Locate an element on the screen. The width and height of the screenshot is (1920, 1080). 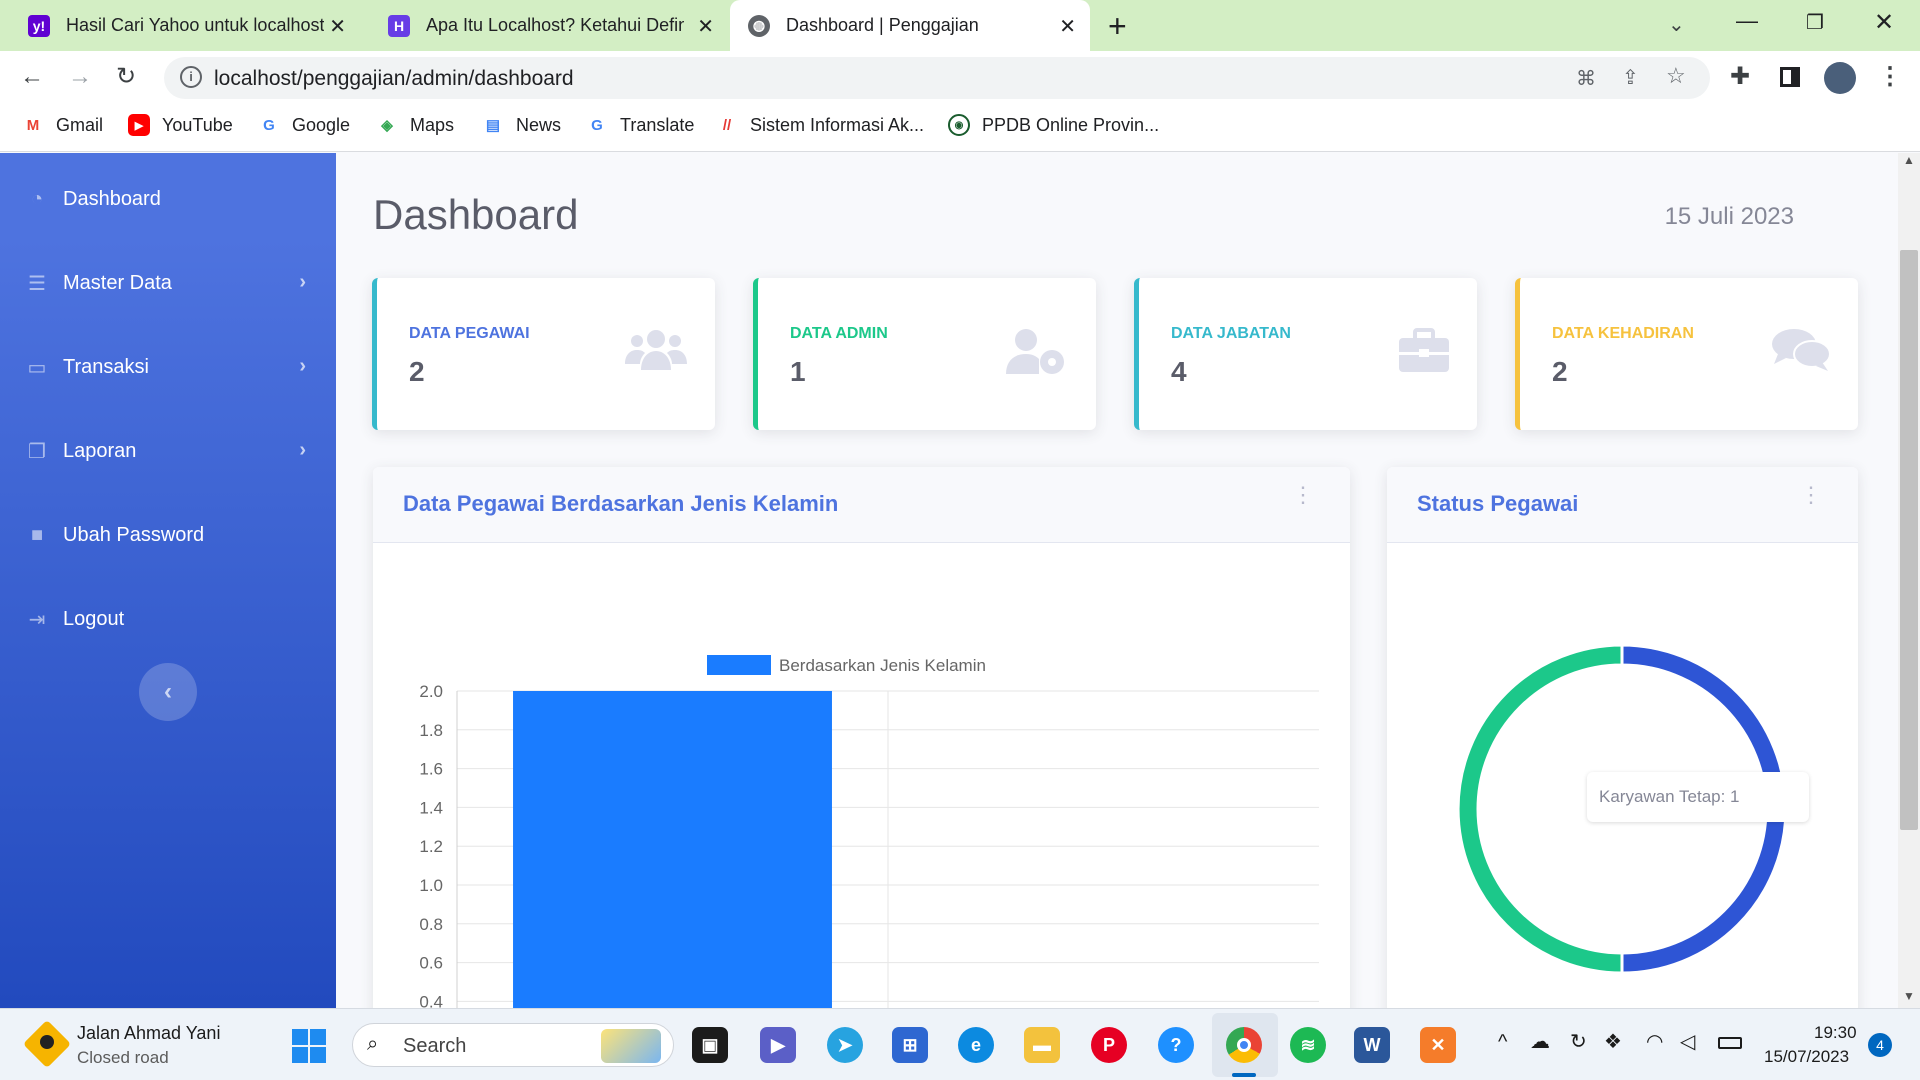
sidebar-item-dashboard: ◔ Dashboard is located at coordinates (168, 199).